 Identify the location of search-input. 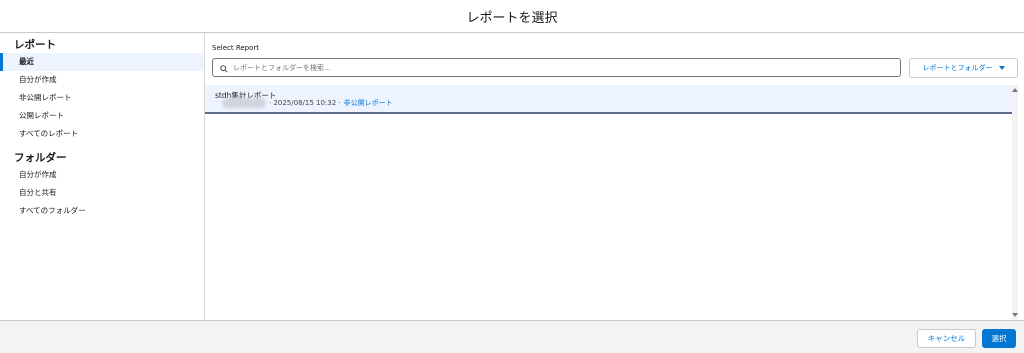
(558, 67).